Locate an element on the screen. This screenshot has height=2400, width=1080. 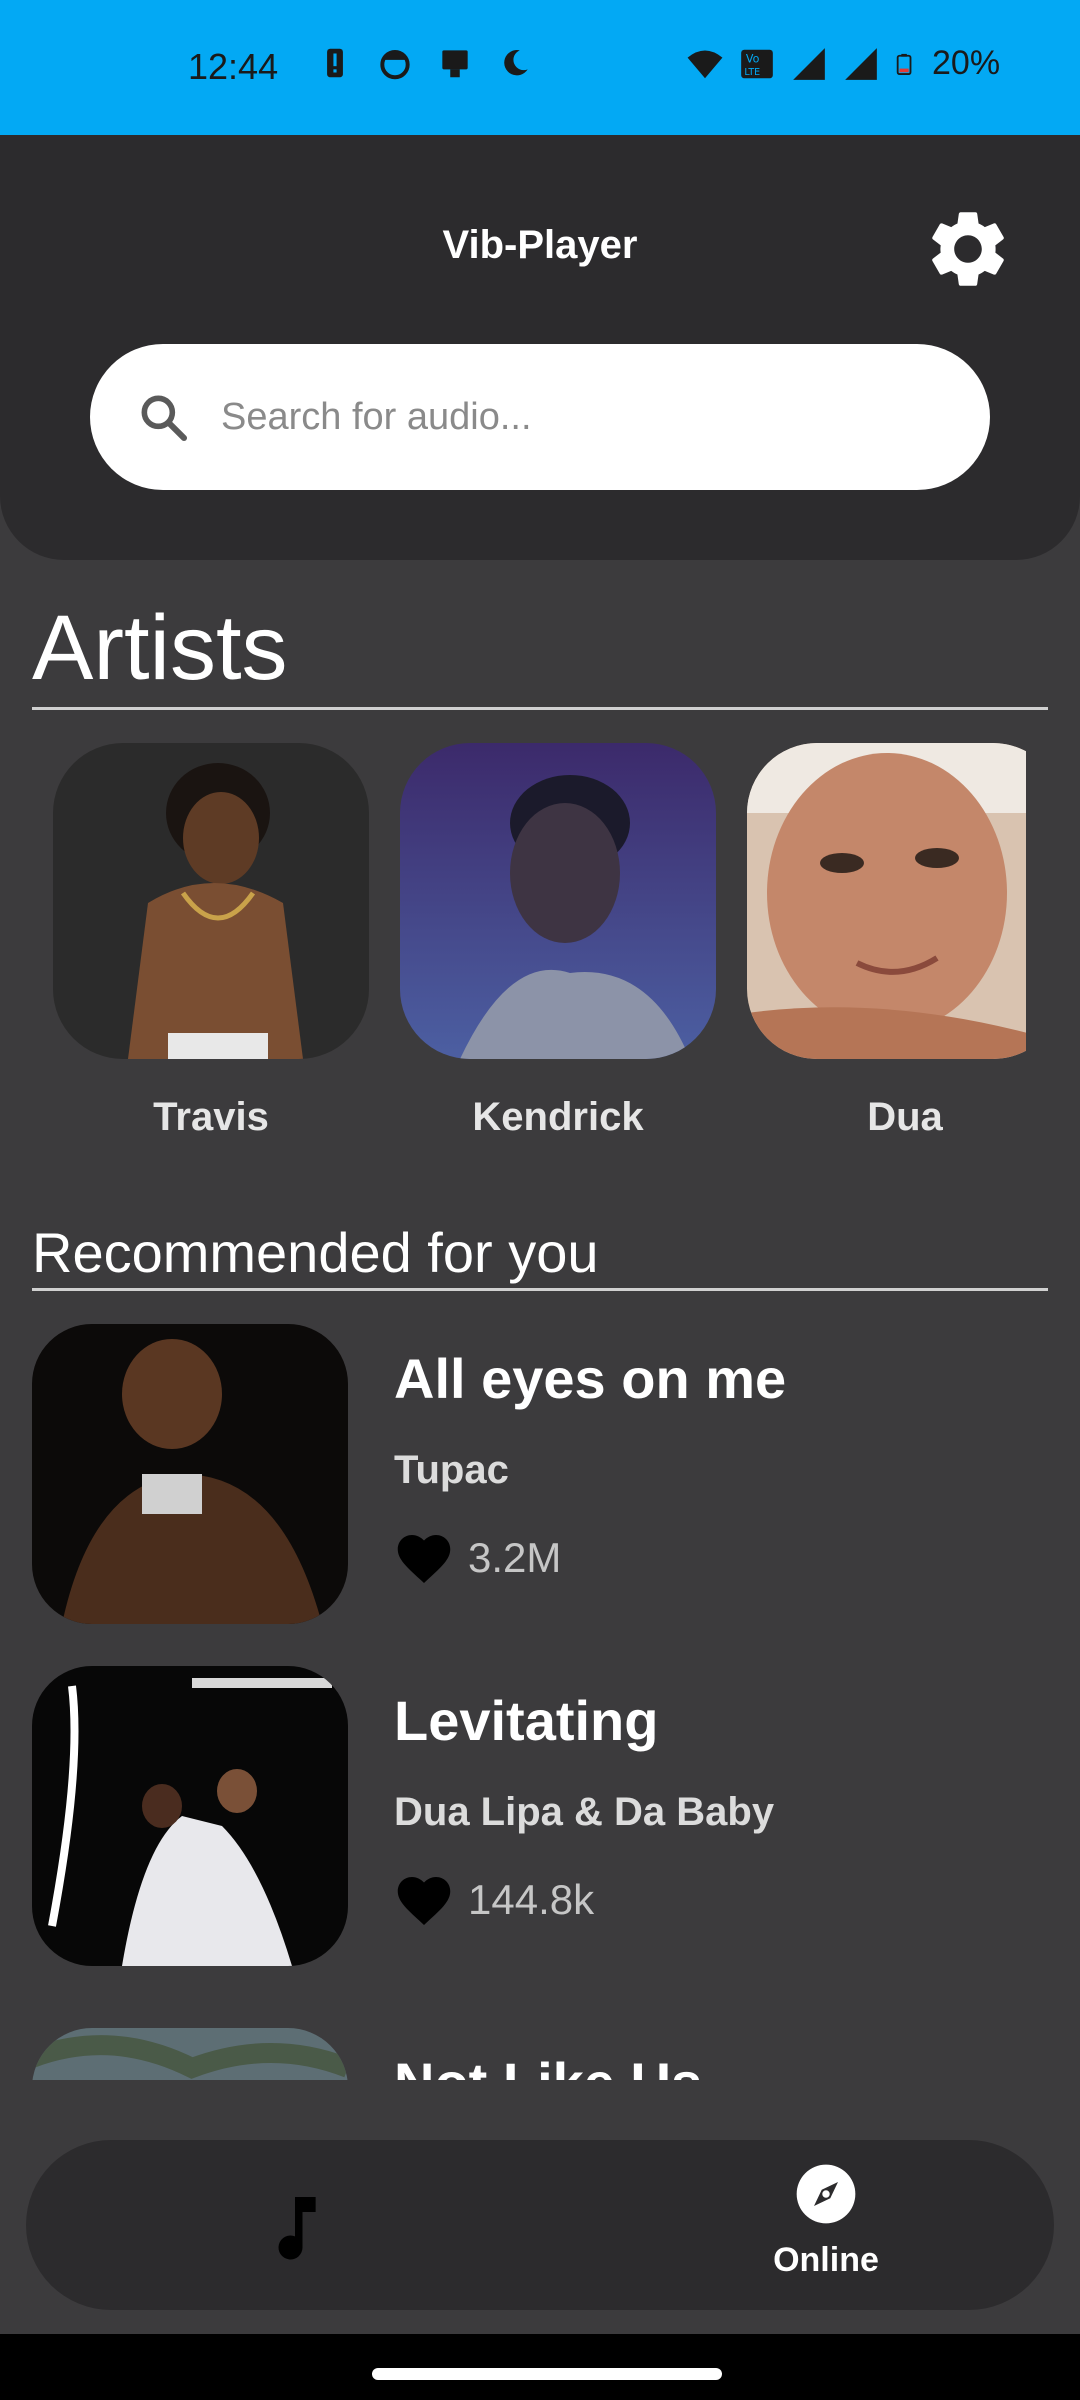
home-gesture-bar is located at coordinates (547, 2374).